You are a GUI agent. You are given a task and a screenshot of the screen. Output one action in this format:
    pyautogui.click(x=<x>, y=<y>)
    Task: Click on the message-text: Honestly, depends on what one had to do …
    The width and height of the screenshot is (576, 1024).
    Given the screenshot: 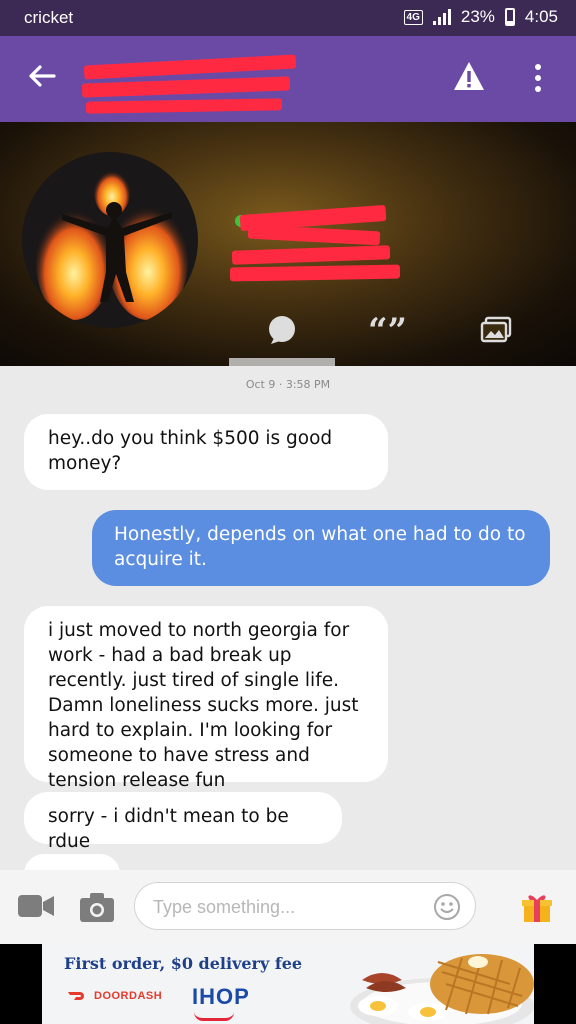 What is the action you would take?
    pyautogui.click(x=320, y=547)
    